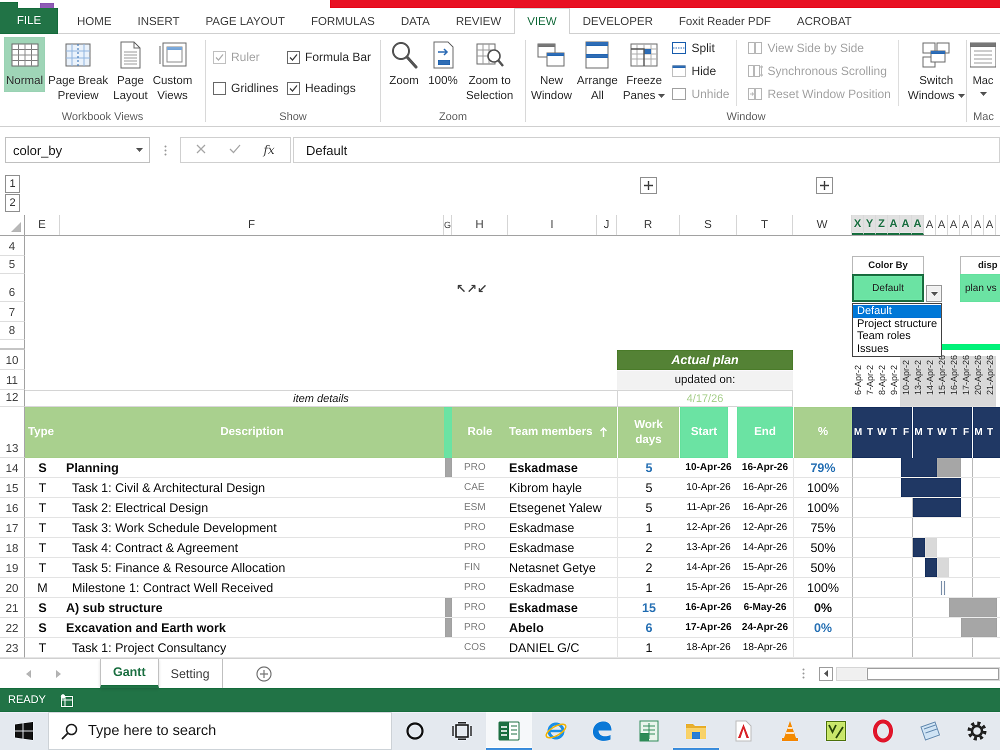 The height and width of the screenshot is (750, 1000). I want to click on selected-value-cell: Default, so click(888, 288).